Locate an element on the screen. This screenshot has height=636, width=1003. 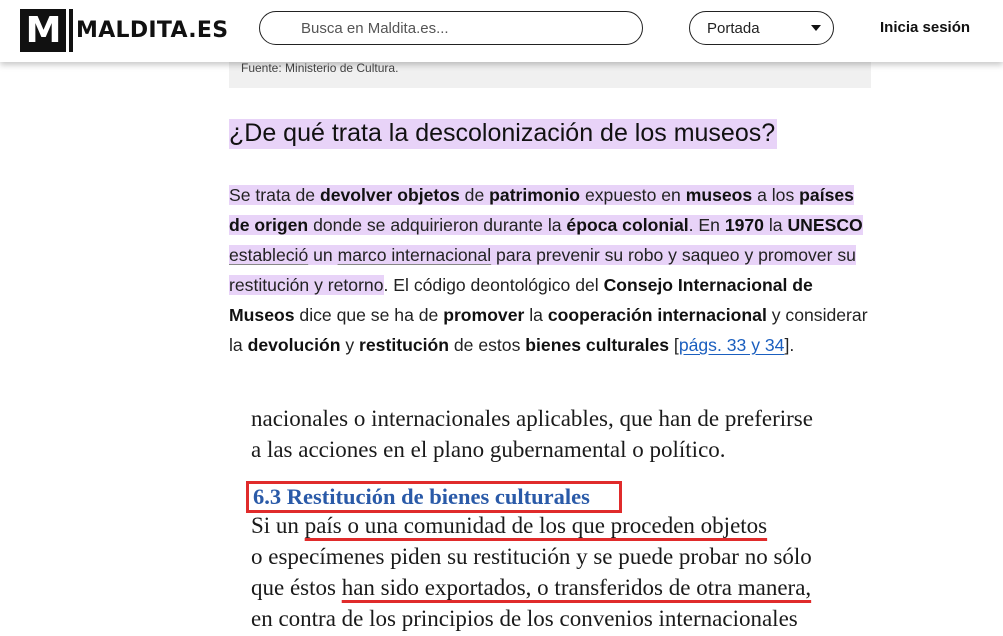
site-logo: M MALDITA.ES is located at coordinates (124, 30).